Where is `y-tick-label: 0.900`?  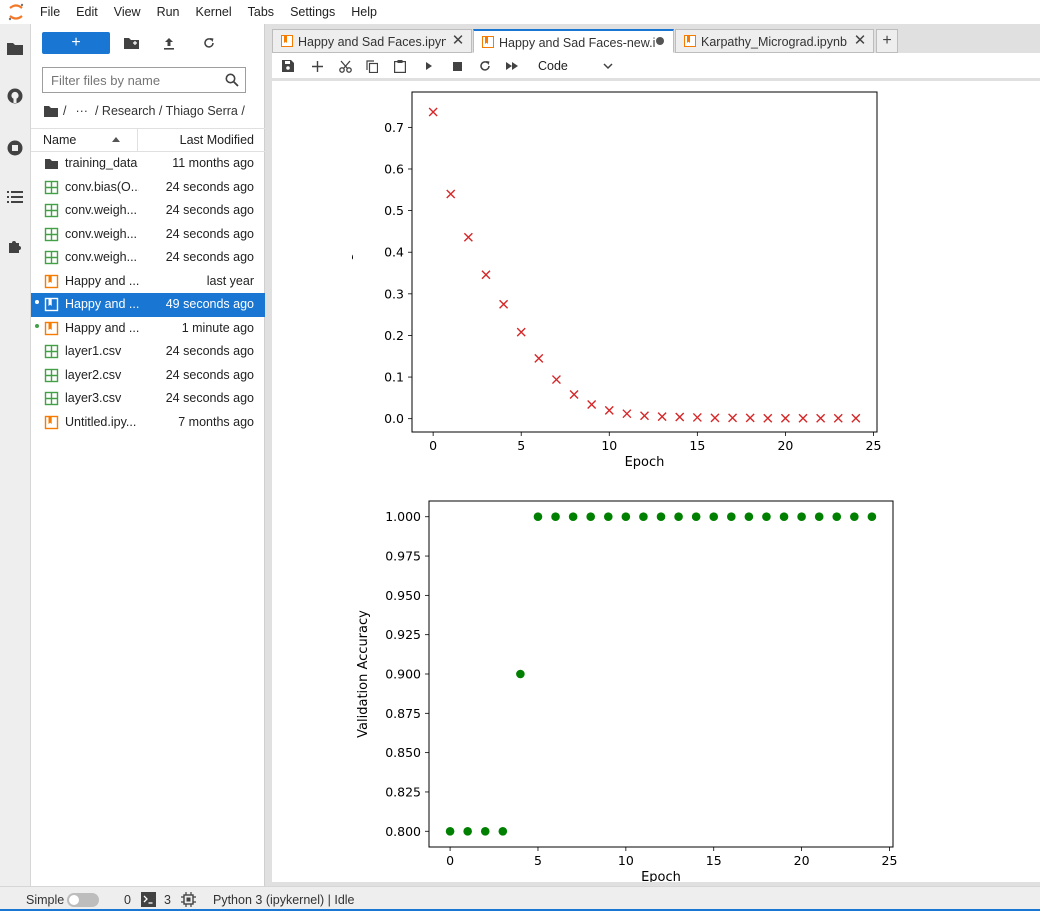
y-tick-label: 0.900 is located at coordinates (403, 674).